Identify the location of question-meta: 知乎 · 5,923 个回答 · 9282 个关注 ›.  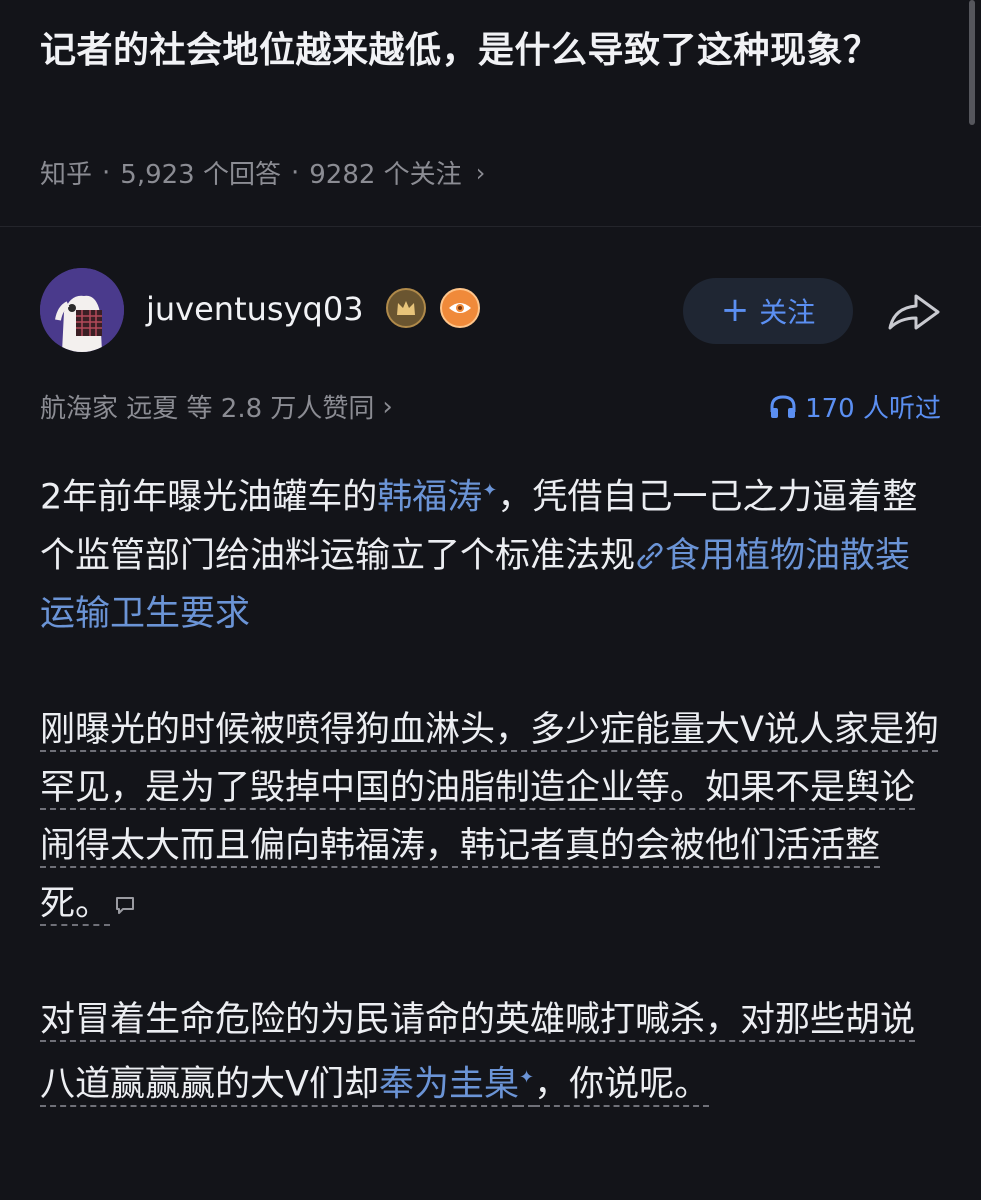
(262, 172).